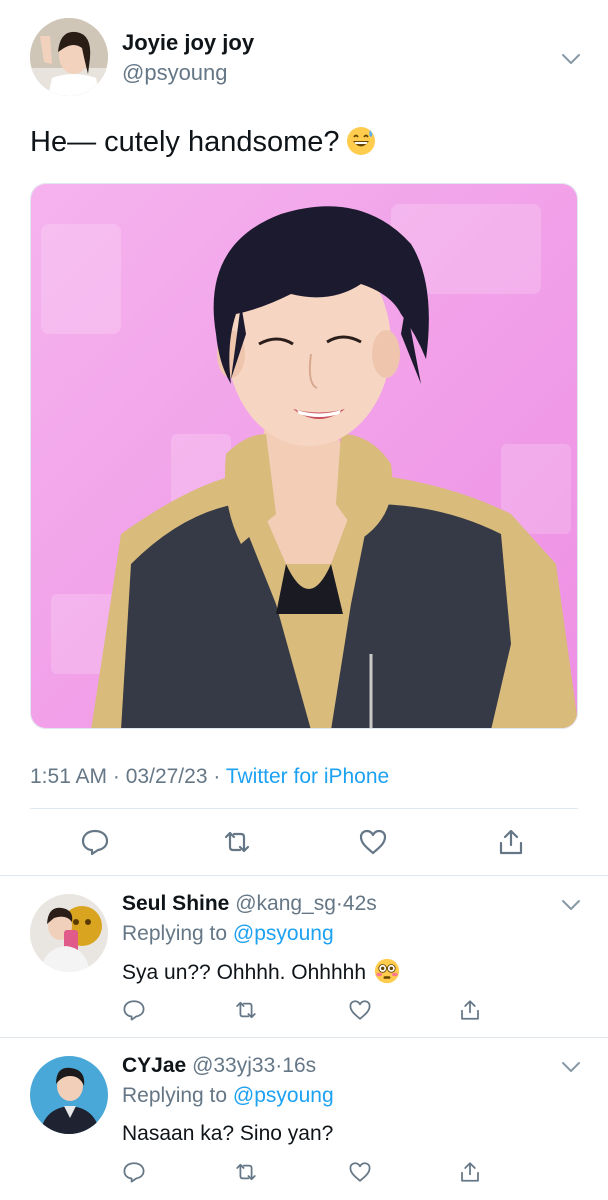 Image resolution: width=608 pixels, height=1200 pixels. What do you see at coordinates (228, 1133) in the screenshot?
I see `reply-text: Nasaan ka? Sino yan?` at bounding box center [228, 1133].